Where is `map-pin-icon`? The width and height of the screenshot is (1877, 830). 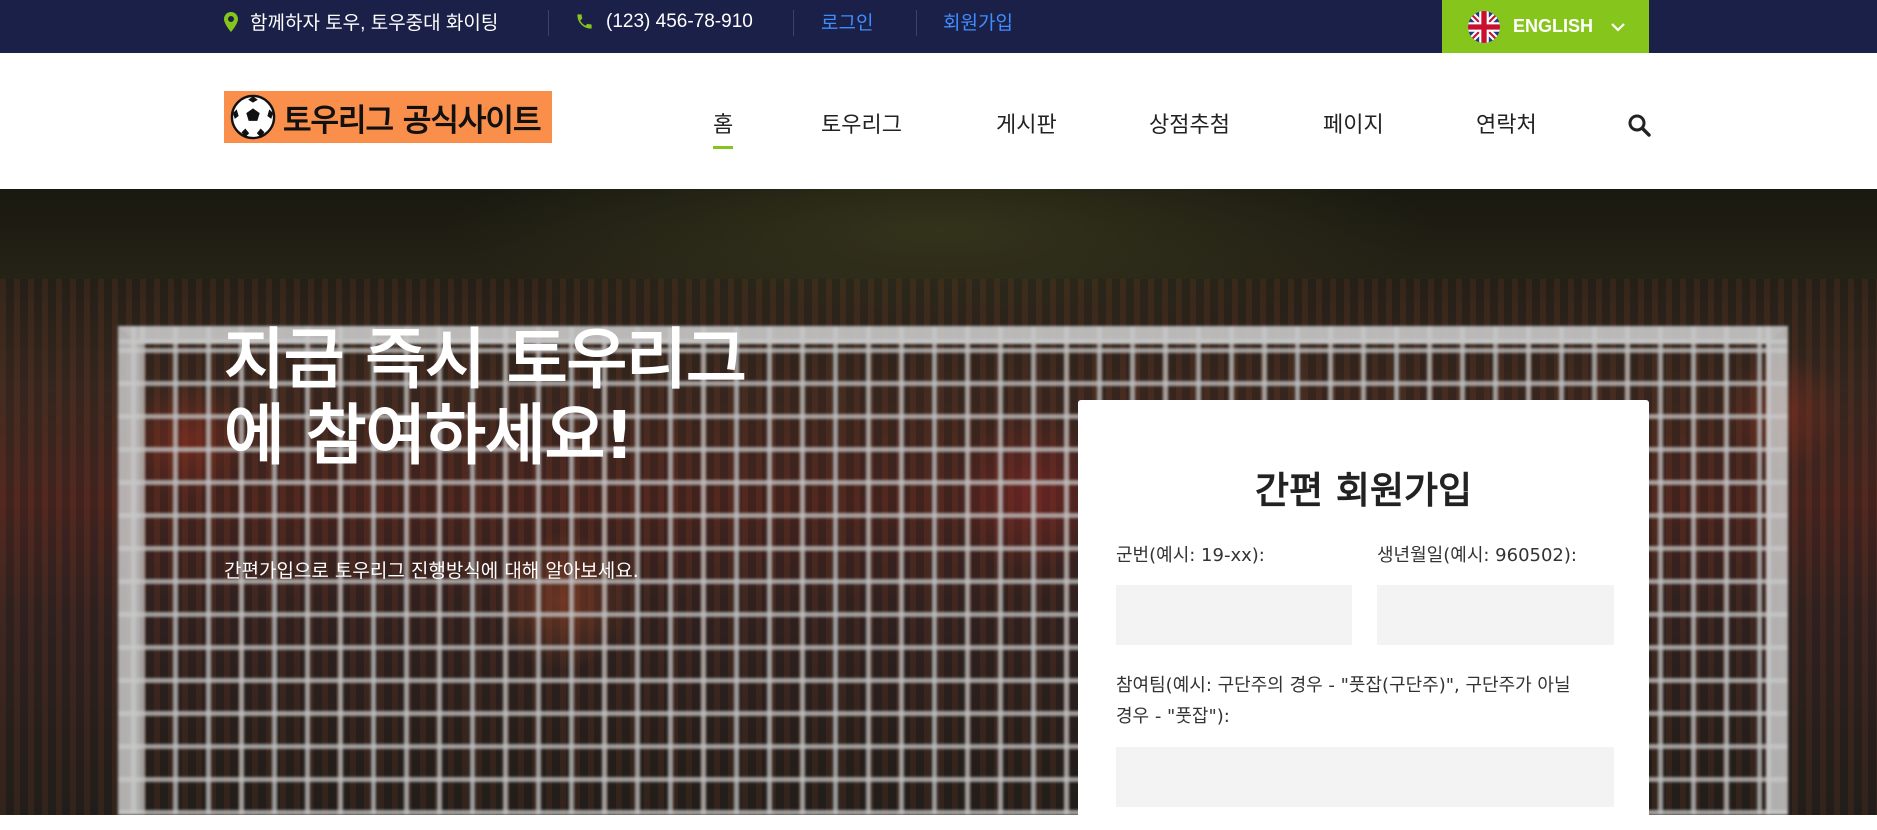 map-pin-icon is located at coordinates (231, 21).